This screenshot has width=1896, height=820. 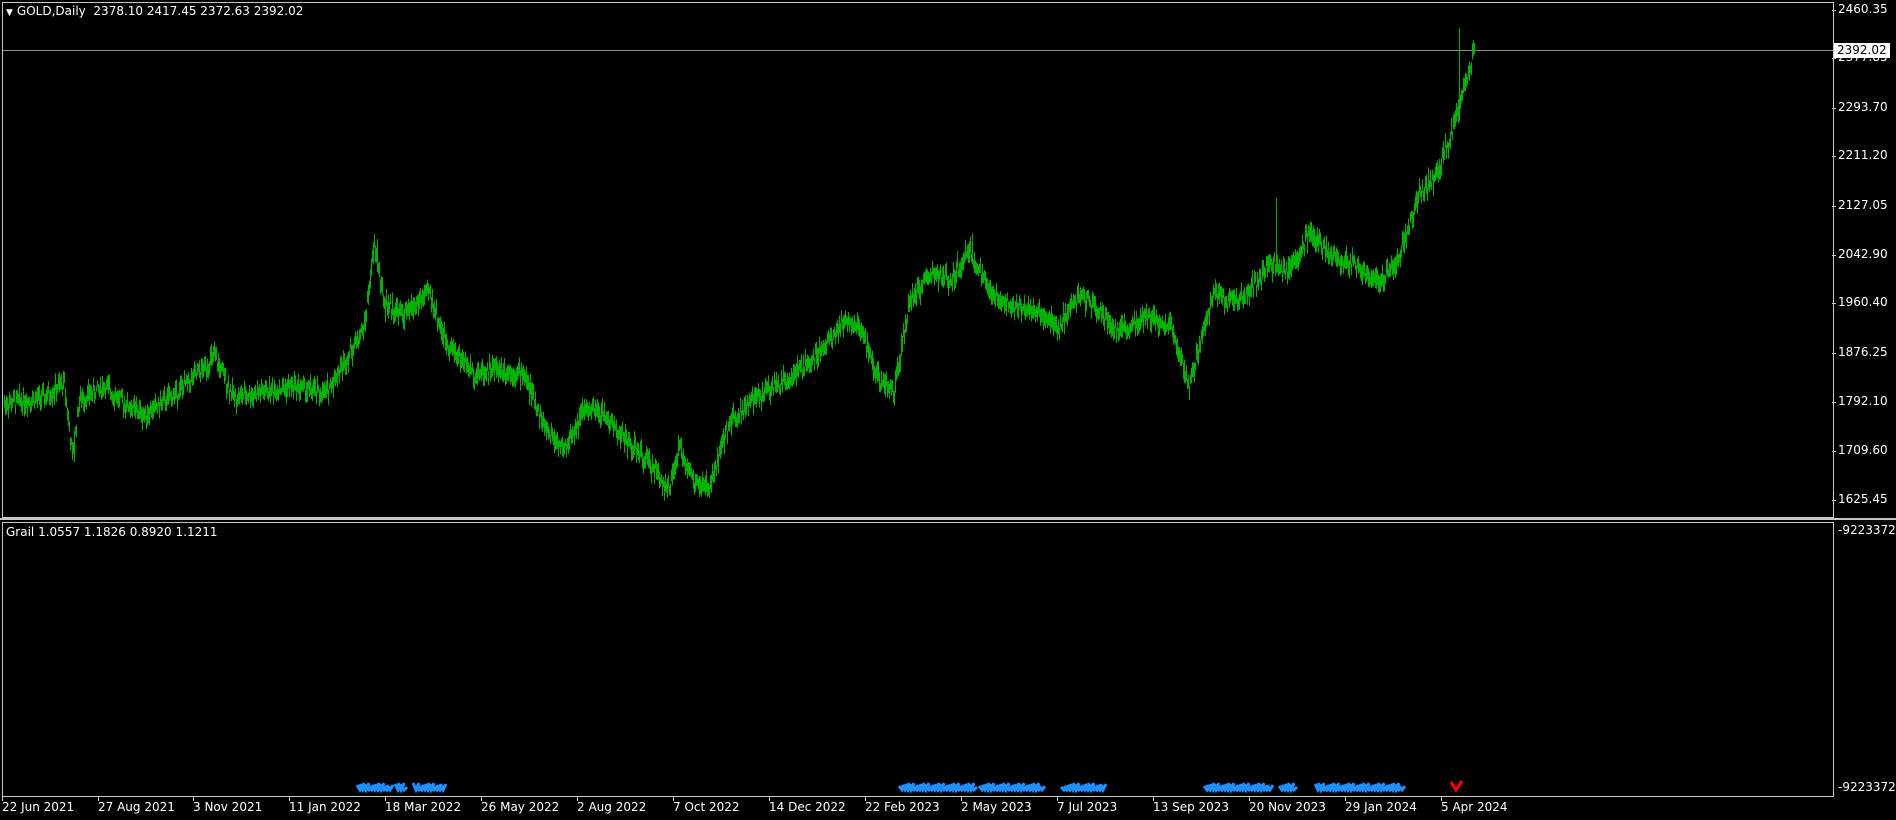 I want to click on price-axis-label: 1625.45, so click(x=1863, y=499).